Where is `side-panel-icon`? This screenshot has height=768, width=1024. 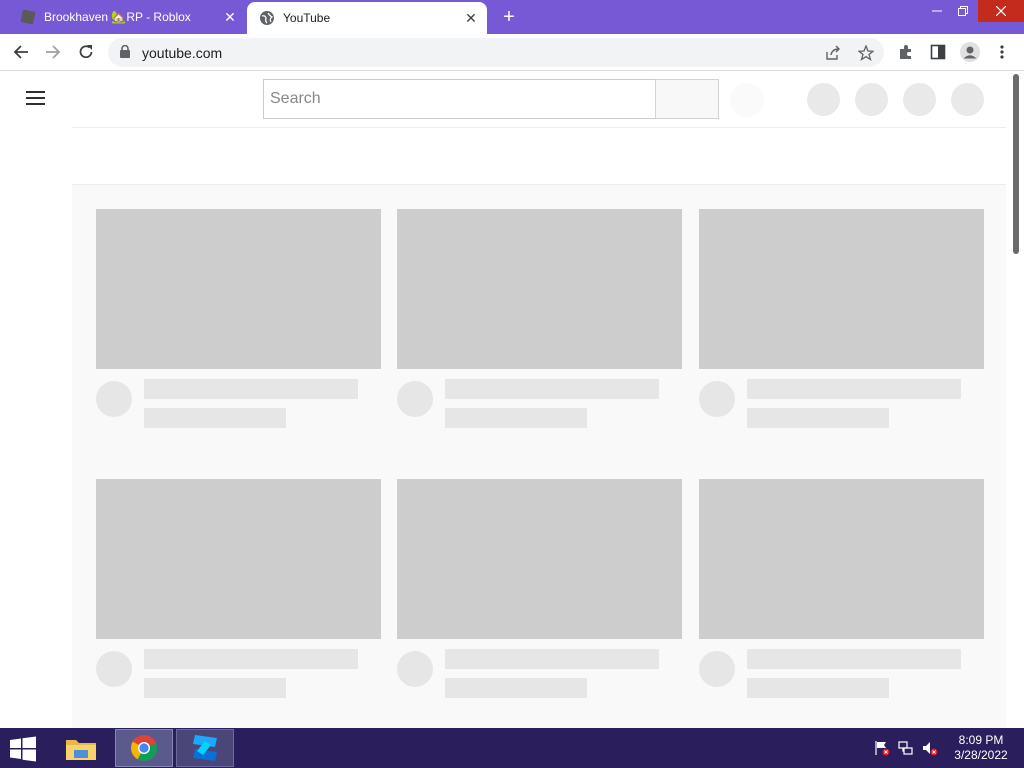
side-panel-icon is located at coordinates (938, 52).